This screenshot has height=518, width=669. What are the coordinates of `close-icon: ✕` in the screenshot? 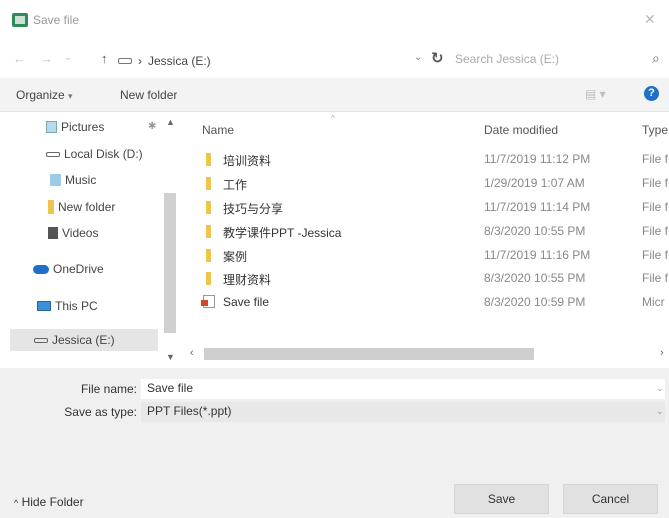 It's located at (650, 19).